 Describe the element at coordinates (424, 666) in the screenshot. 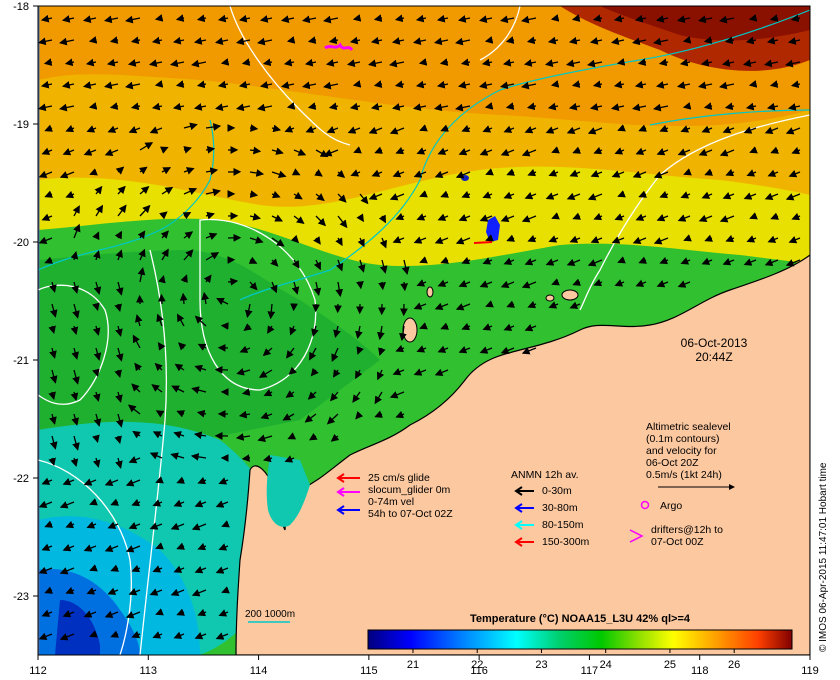

I see `x-axis: 112 113 114 115 116 117 118 119` at that location.